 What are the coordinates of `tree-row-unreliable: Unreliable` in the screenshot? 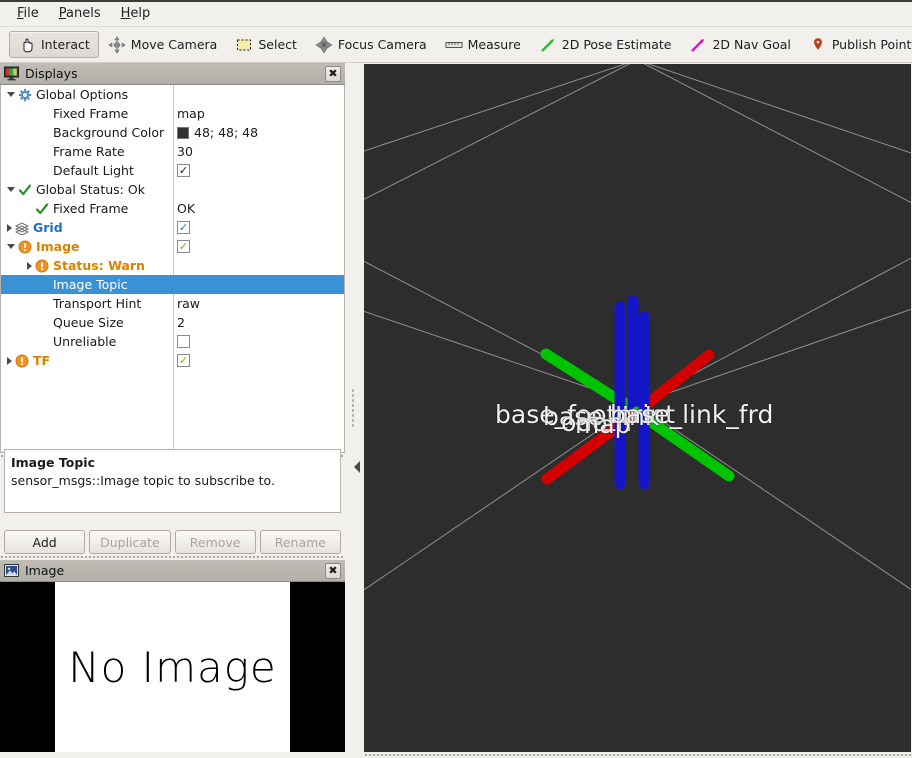 It's located at (172, 341).